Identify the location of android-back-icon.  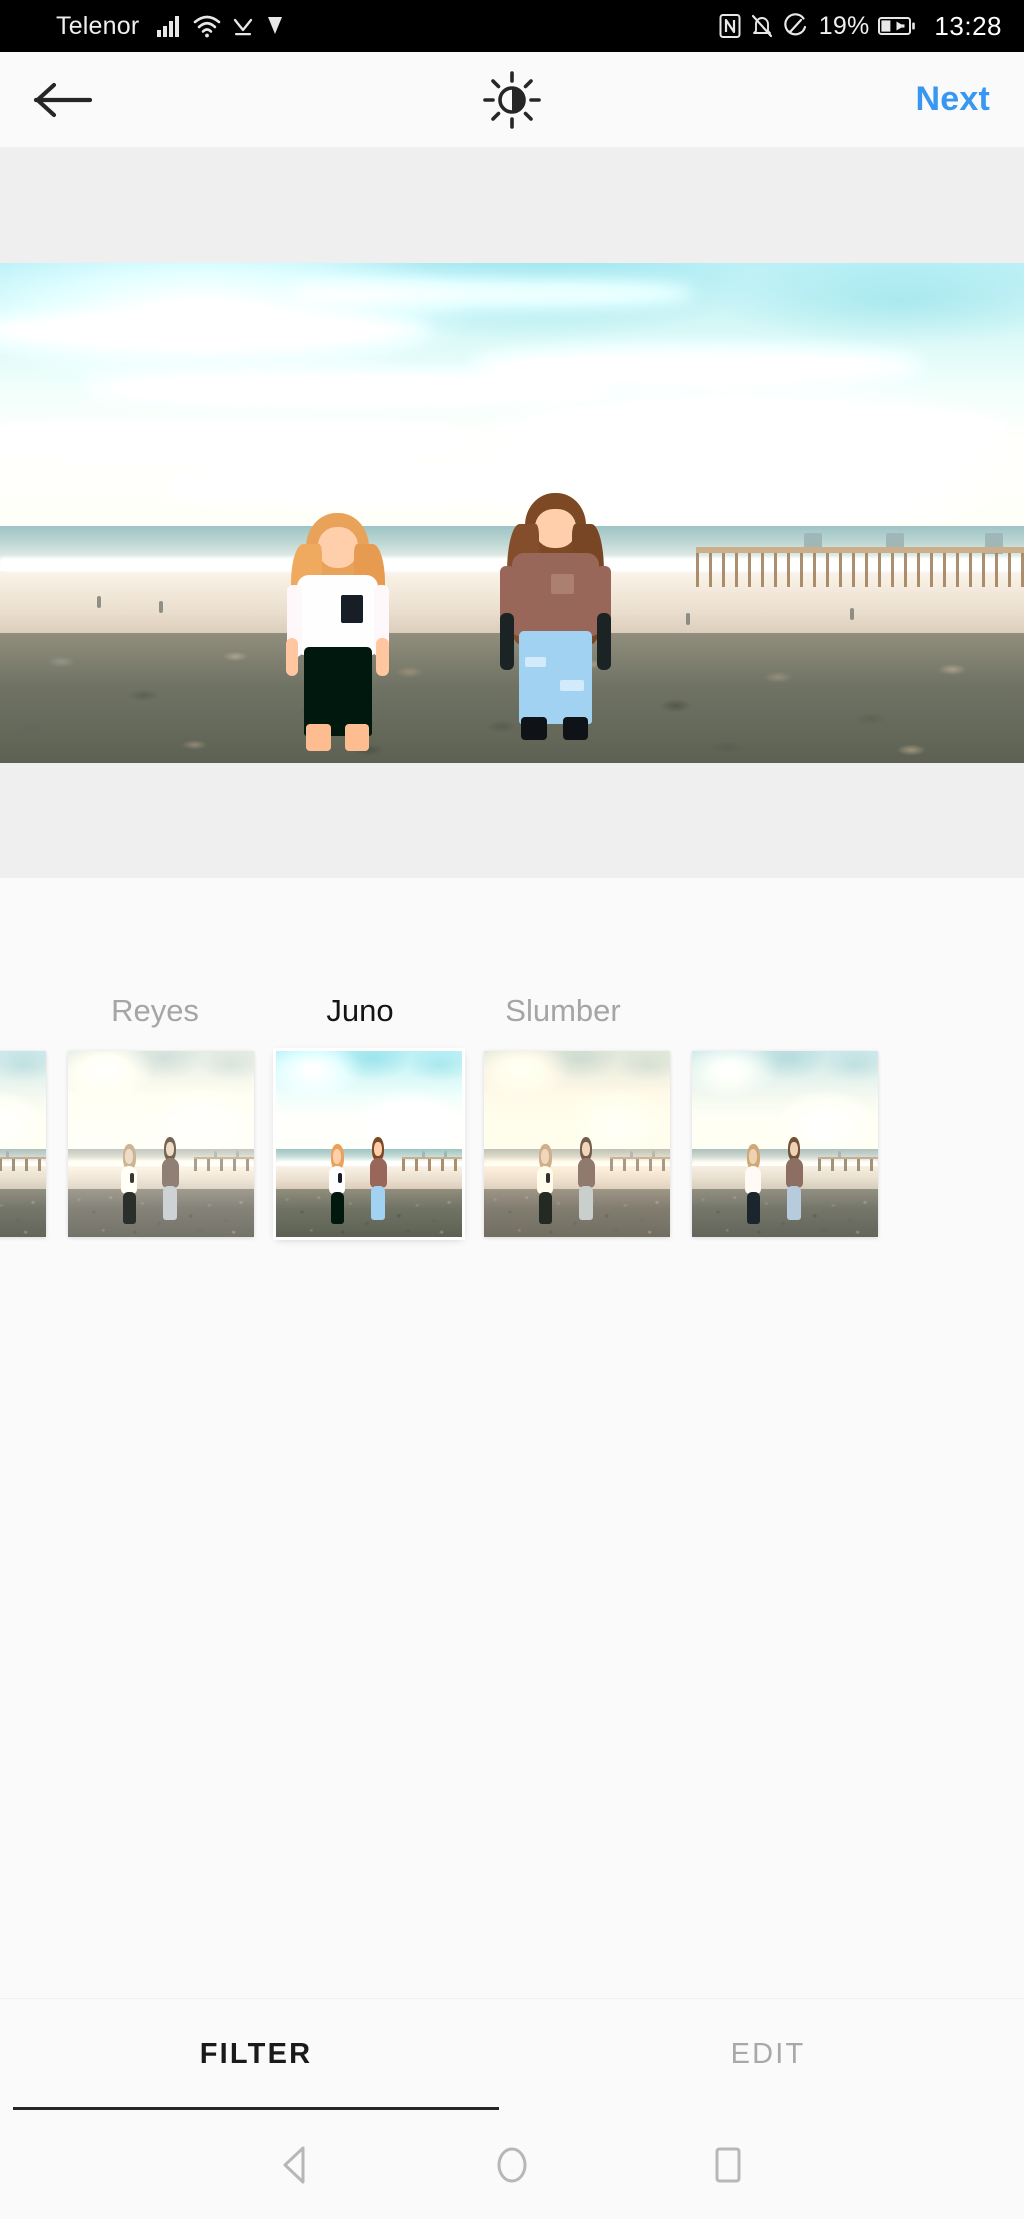
(294, 2164).